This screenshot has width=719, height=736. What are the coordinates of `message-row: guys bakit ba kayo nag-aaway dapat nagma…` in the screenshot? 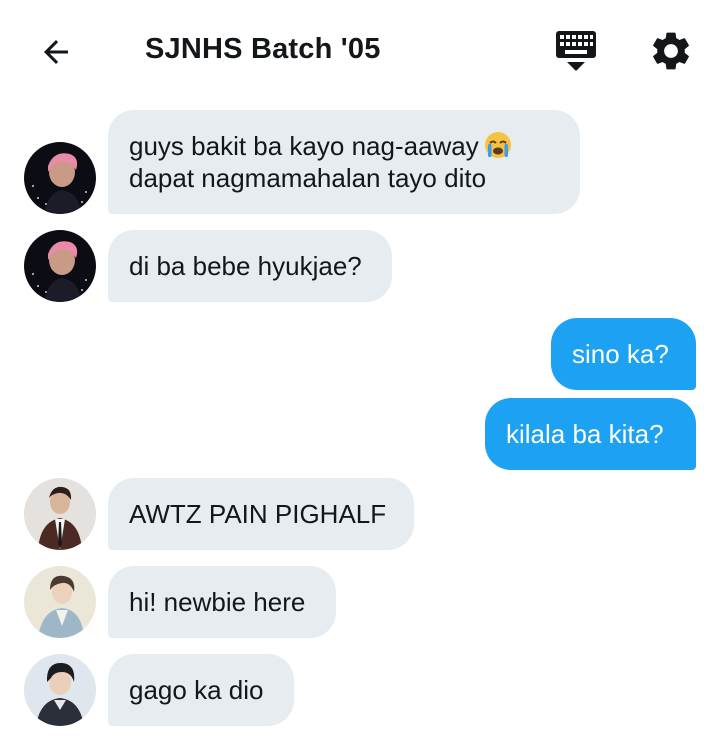 It's located at (359, 162).